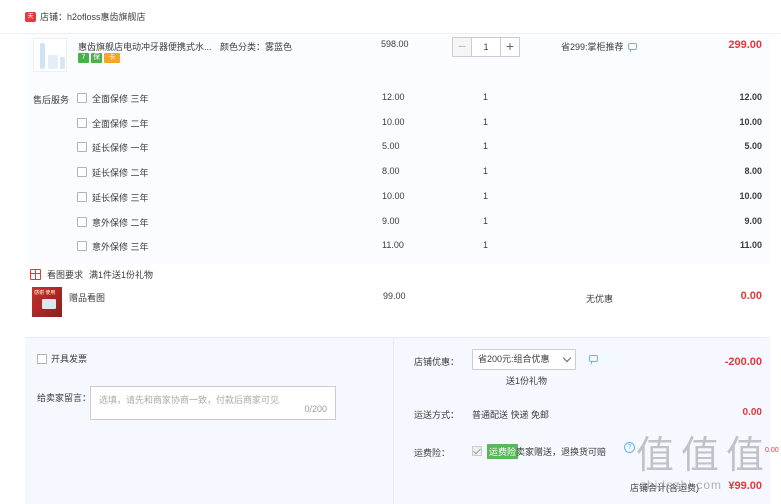  What do you see at coordinates (256, 47) in the screenshot?
I see `product-color: 颜色分类：雾蓝色` at bounding box center [256, 47].